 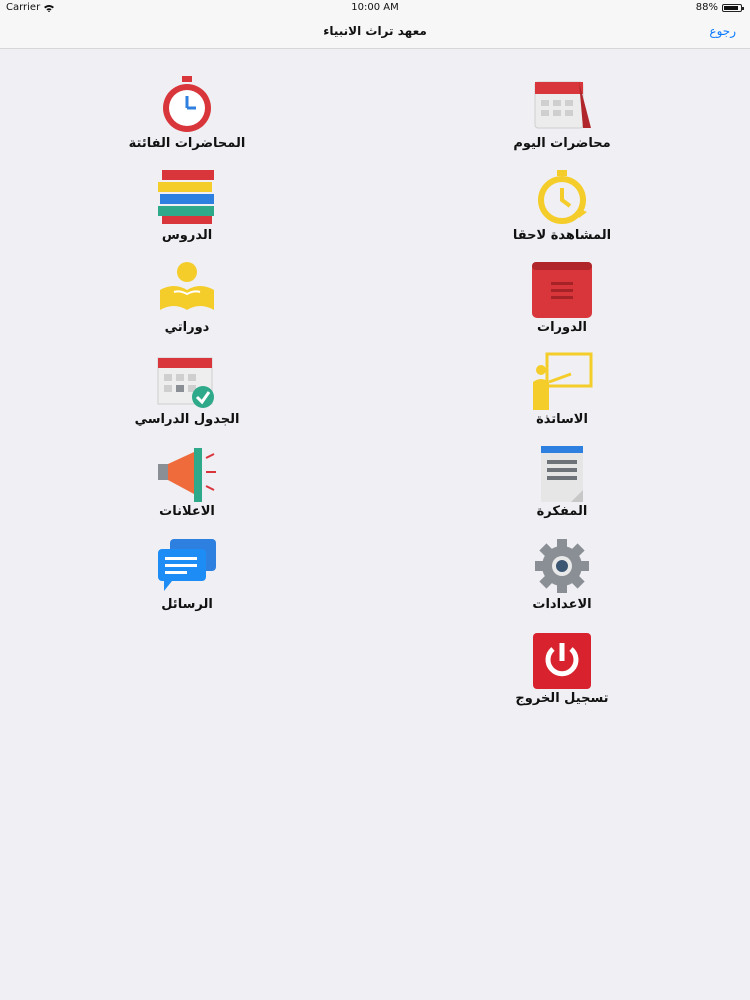 What do you see at coordinates (562, 419) in the screenshot?
I see `teachers-label: الاساتذة` at bounding box center [562, 419].